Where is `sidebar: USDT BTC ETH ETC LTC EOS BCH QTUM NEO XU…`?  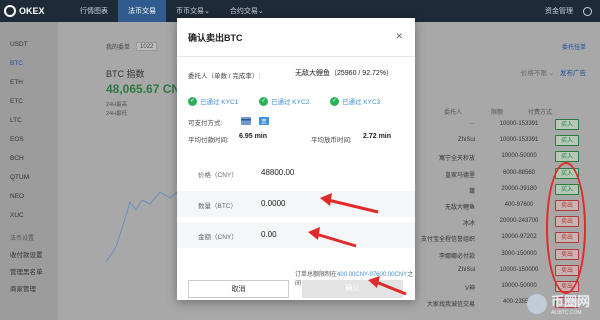 sidebar: USDT BTC ETH ETC LTC EOS BCH QTUM NEO XU… is located at coordinates (29, 171).